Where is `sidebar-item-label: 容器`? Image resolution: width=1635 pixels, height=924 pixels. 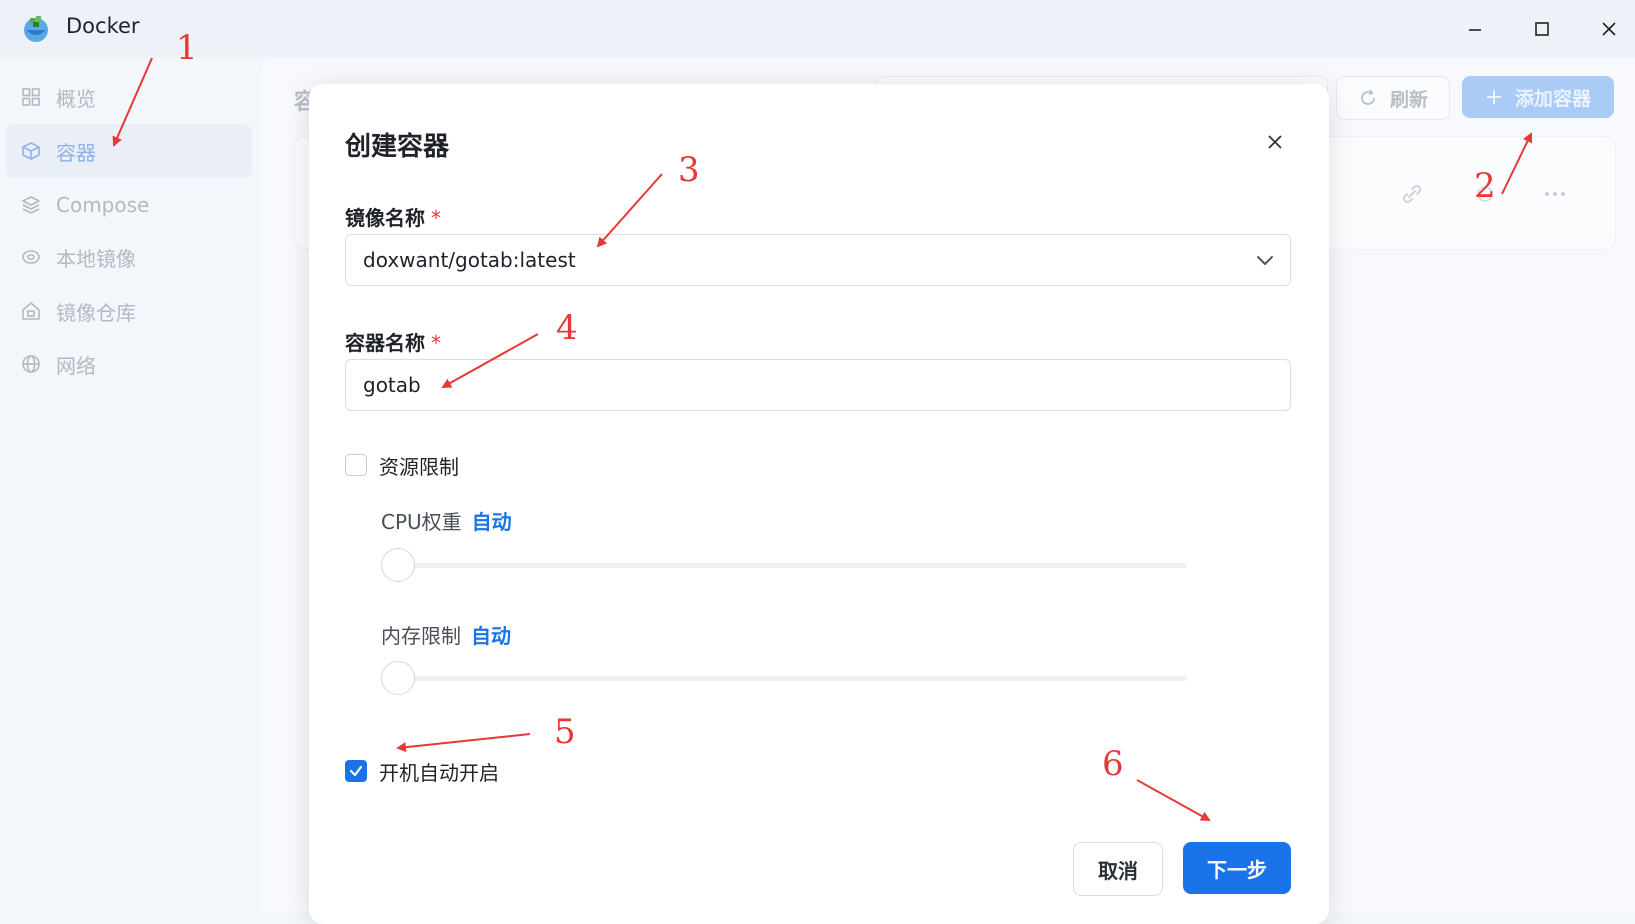 sidebar-item-label: 容器 is located at coordinates (76, 152).